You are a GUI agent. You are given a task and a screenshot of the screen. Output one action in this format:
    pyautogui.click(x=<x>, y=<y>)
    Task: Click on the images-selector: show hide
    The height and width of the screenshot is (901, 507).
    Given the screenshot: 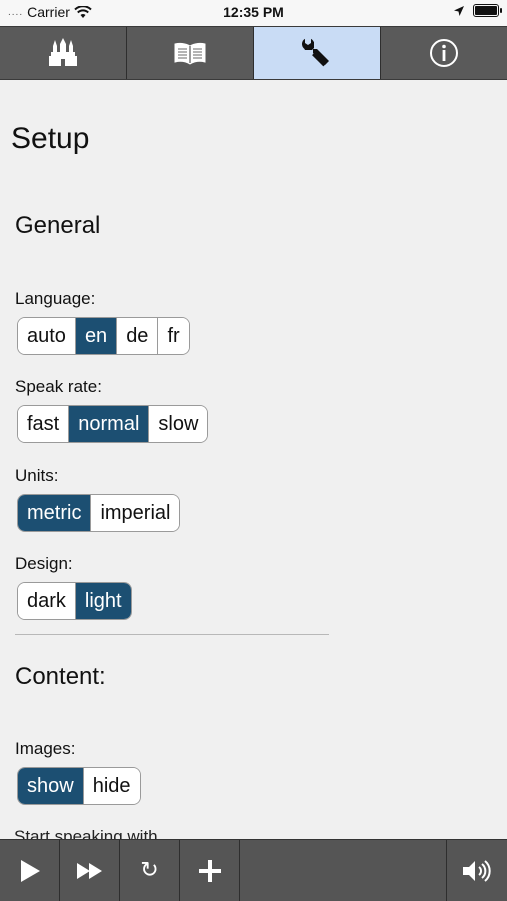 What is the action you would take?
    pyautogui.click(x=79, y=786)
    